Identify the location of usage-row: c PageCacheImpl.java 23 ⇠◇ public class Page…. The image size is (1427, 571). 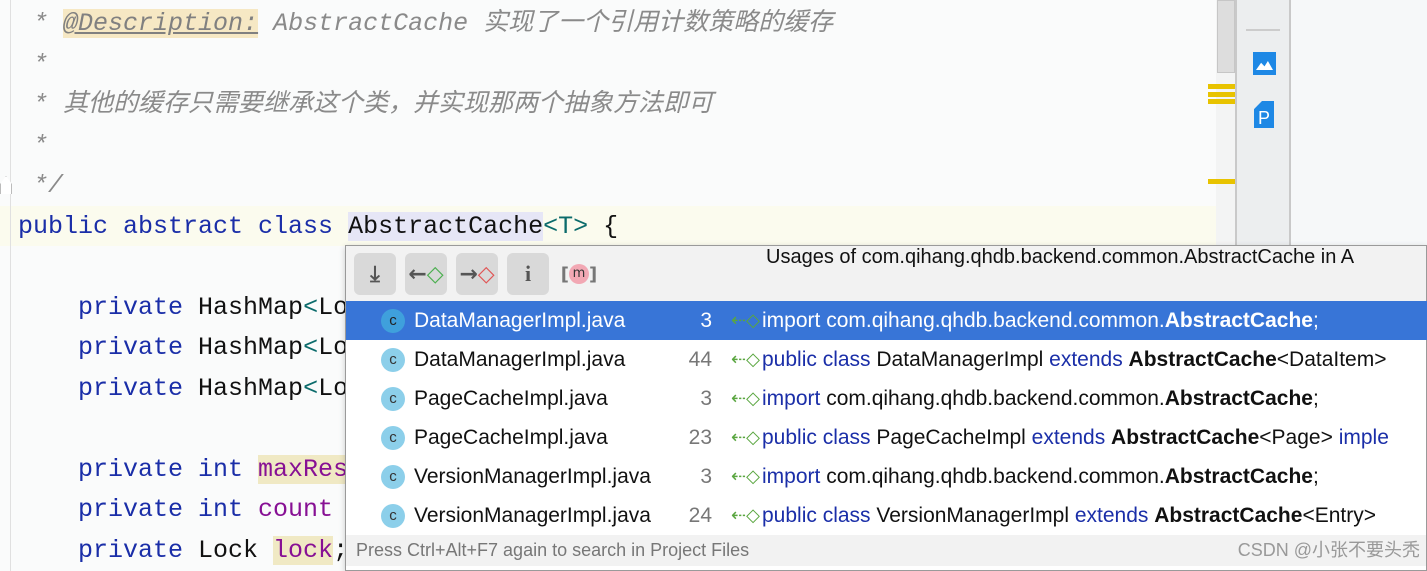
(886, 437).